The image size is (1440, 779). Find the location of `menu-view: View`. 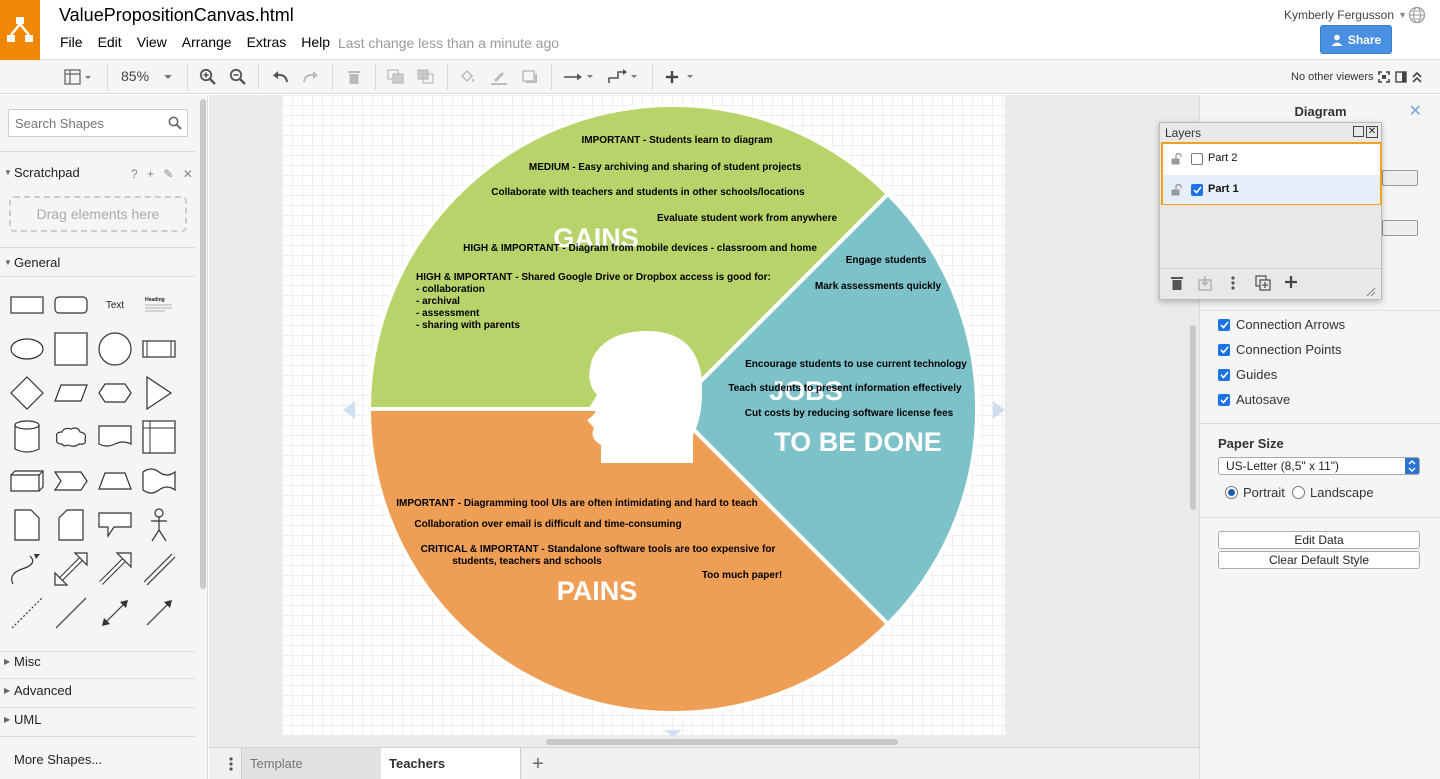

menu-view: View is located at coordinates (152, 42).